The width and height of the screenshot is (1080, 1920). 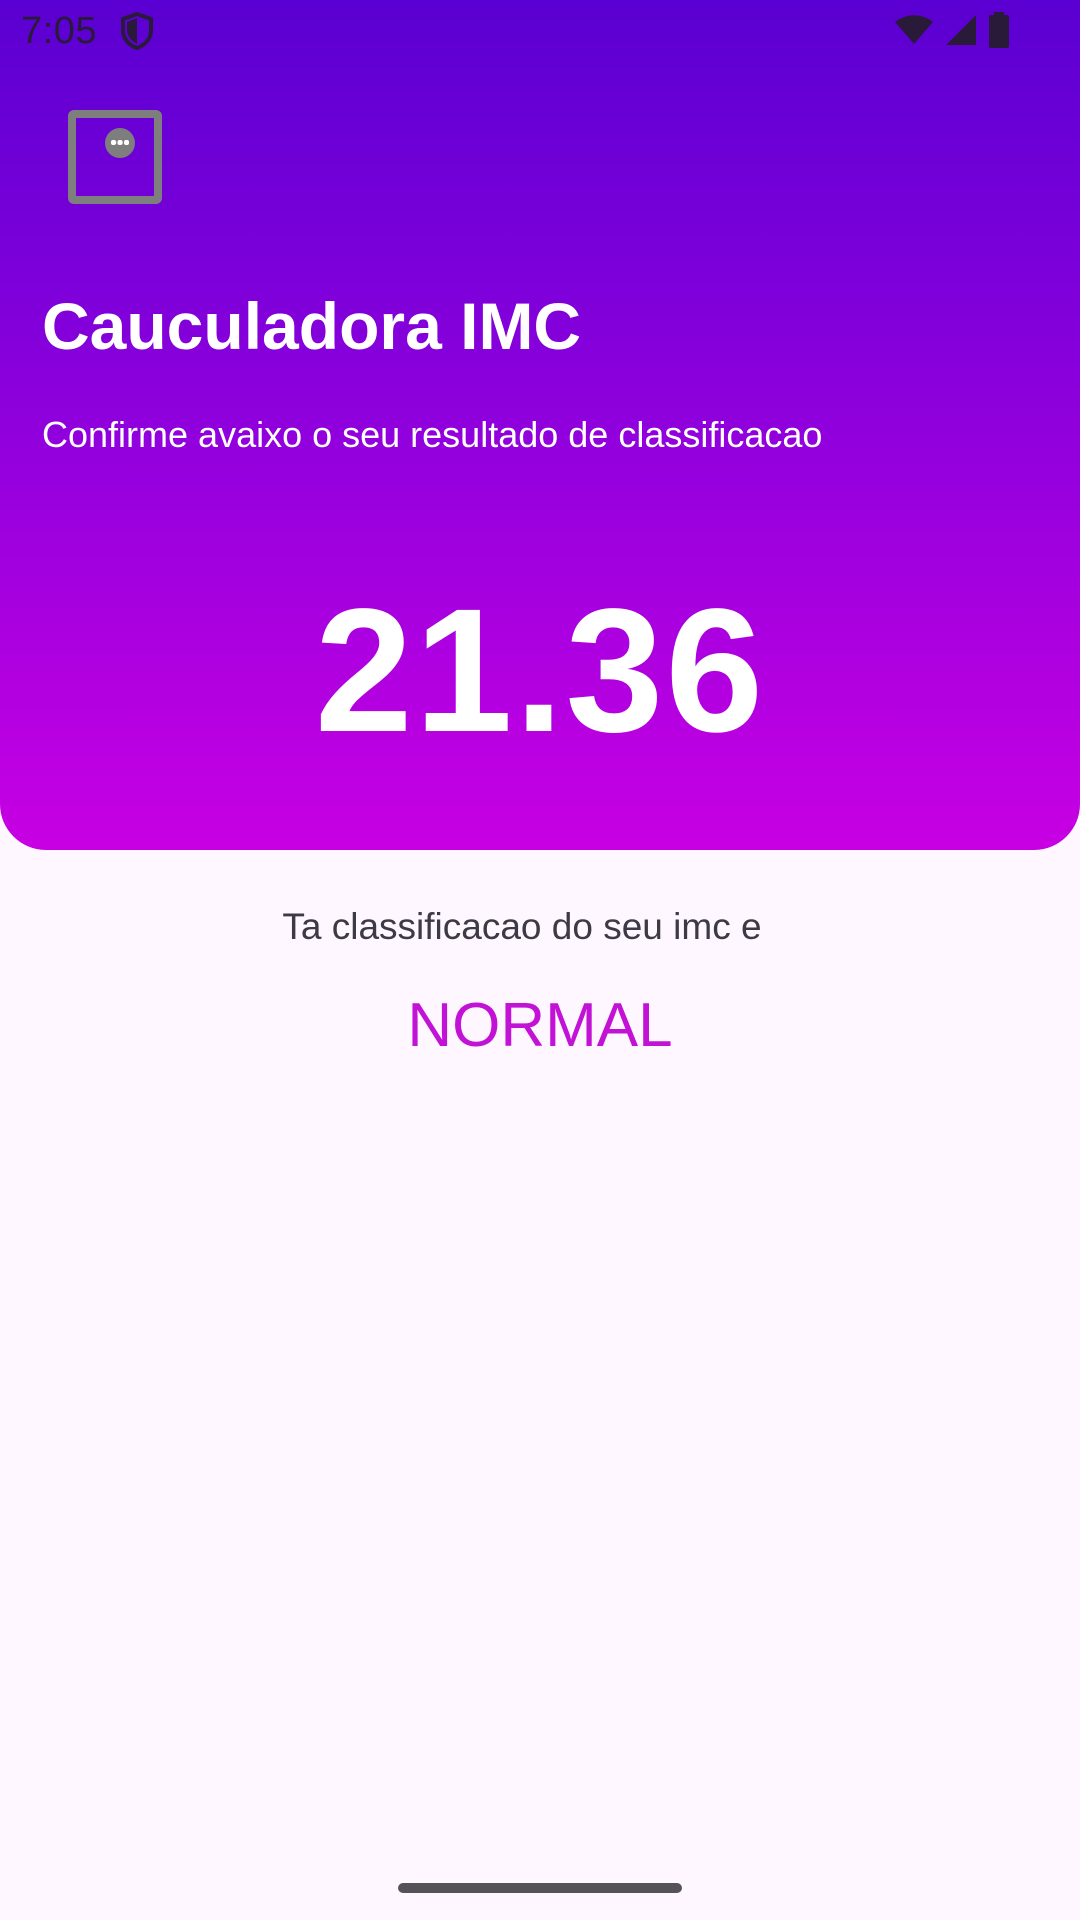 I want to click on battery-icon, so click(x=999, y=30).